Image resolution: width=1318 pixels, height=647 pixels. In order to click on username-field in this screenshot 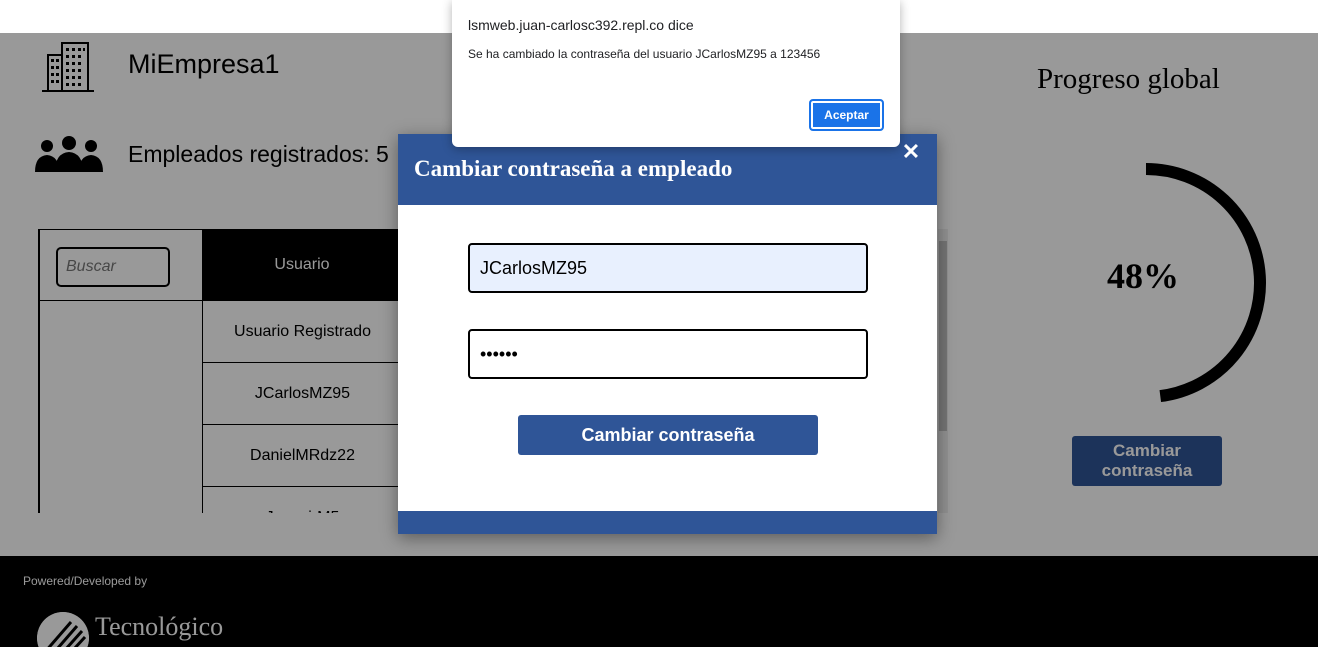, I will do `click(668, 268)`.